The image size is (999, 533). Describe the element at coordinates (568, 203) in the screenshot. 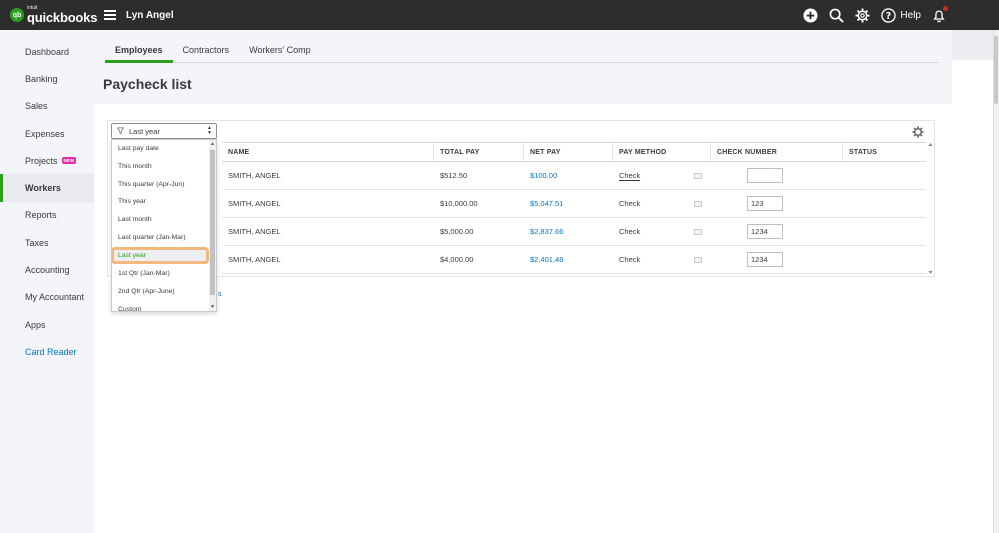

I see `net-pay-link: $5,047.51` at that location.